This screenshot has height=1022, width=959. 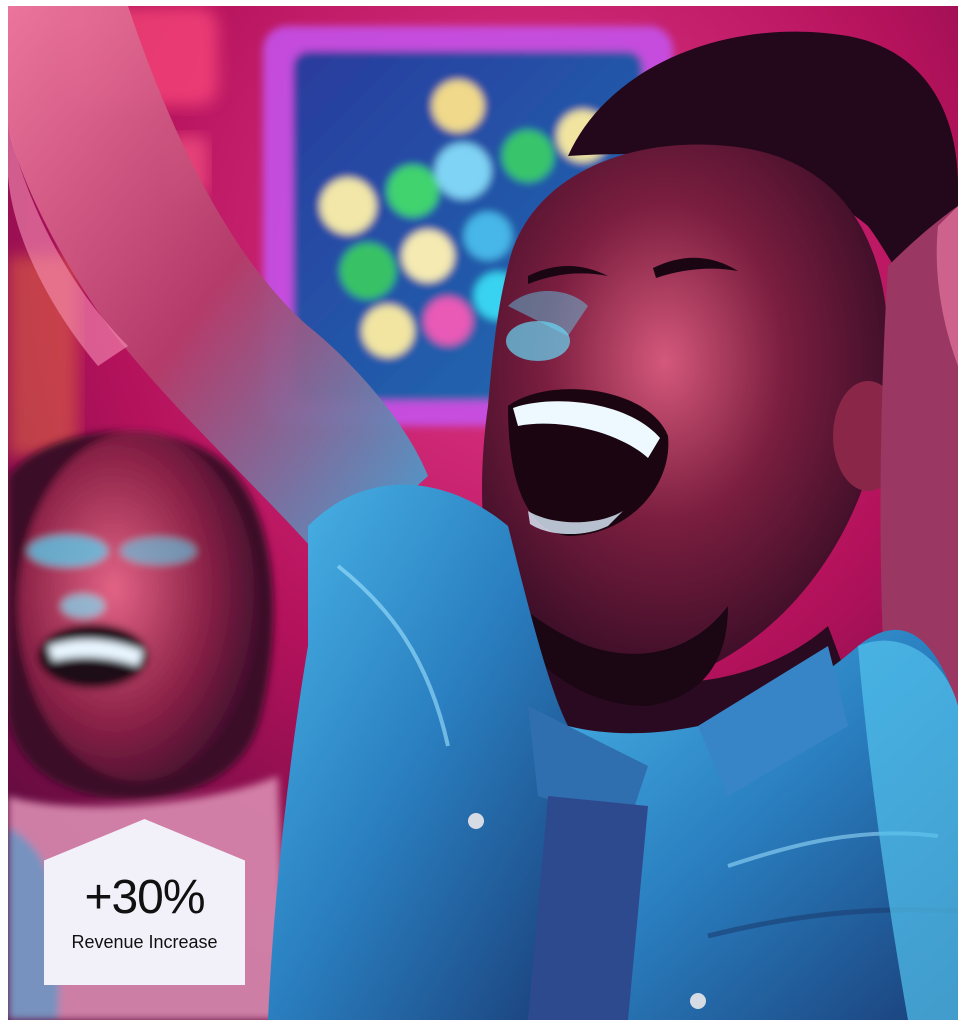 I want to click on stat-label: Revenue Increase, so click(x=144, y=942).